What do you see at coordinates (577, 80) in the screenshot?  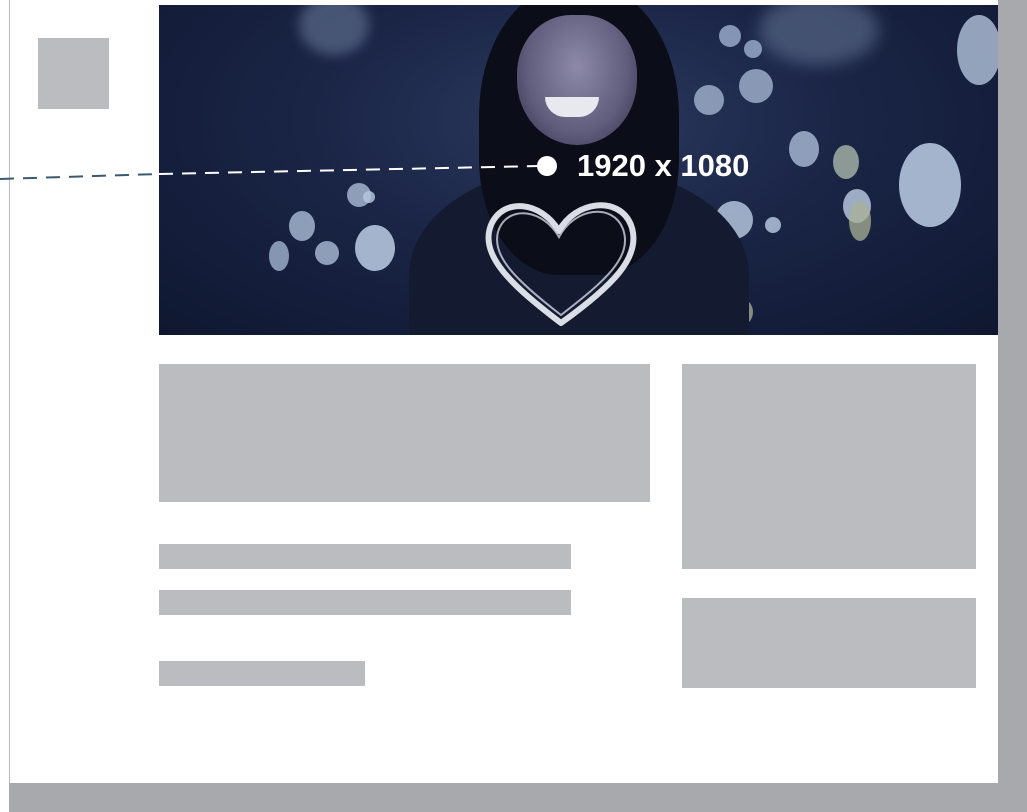 I see `person-face` at bounding box center [577, 80].